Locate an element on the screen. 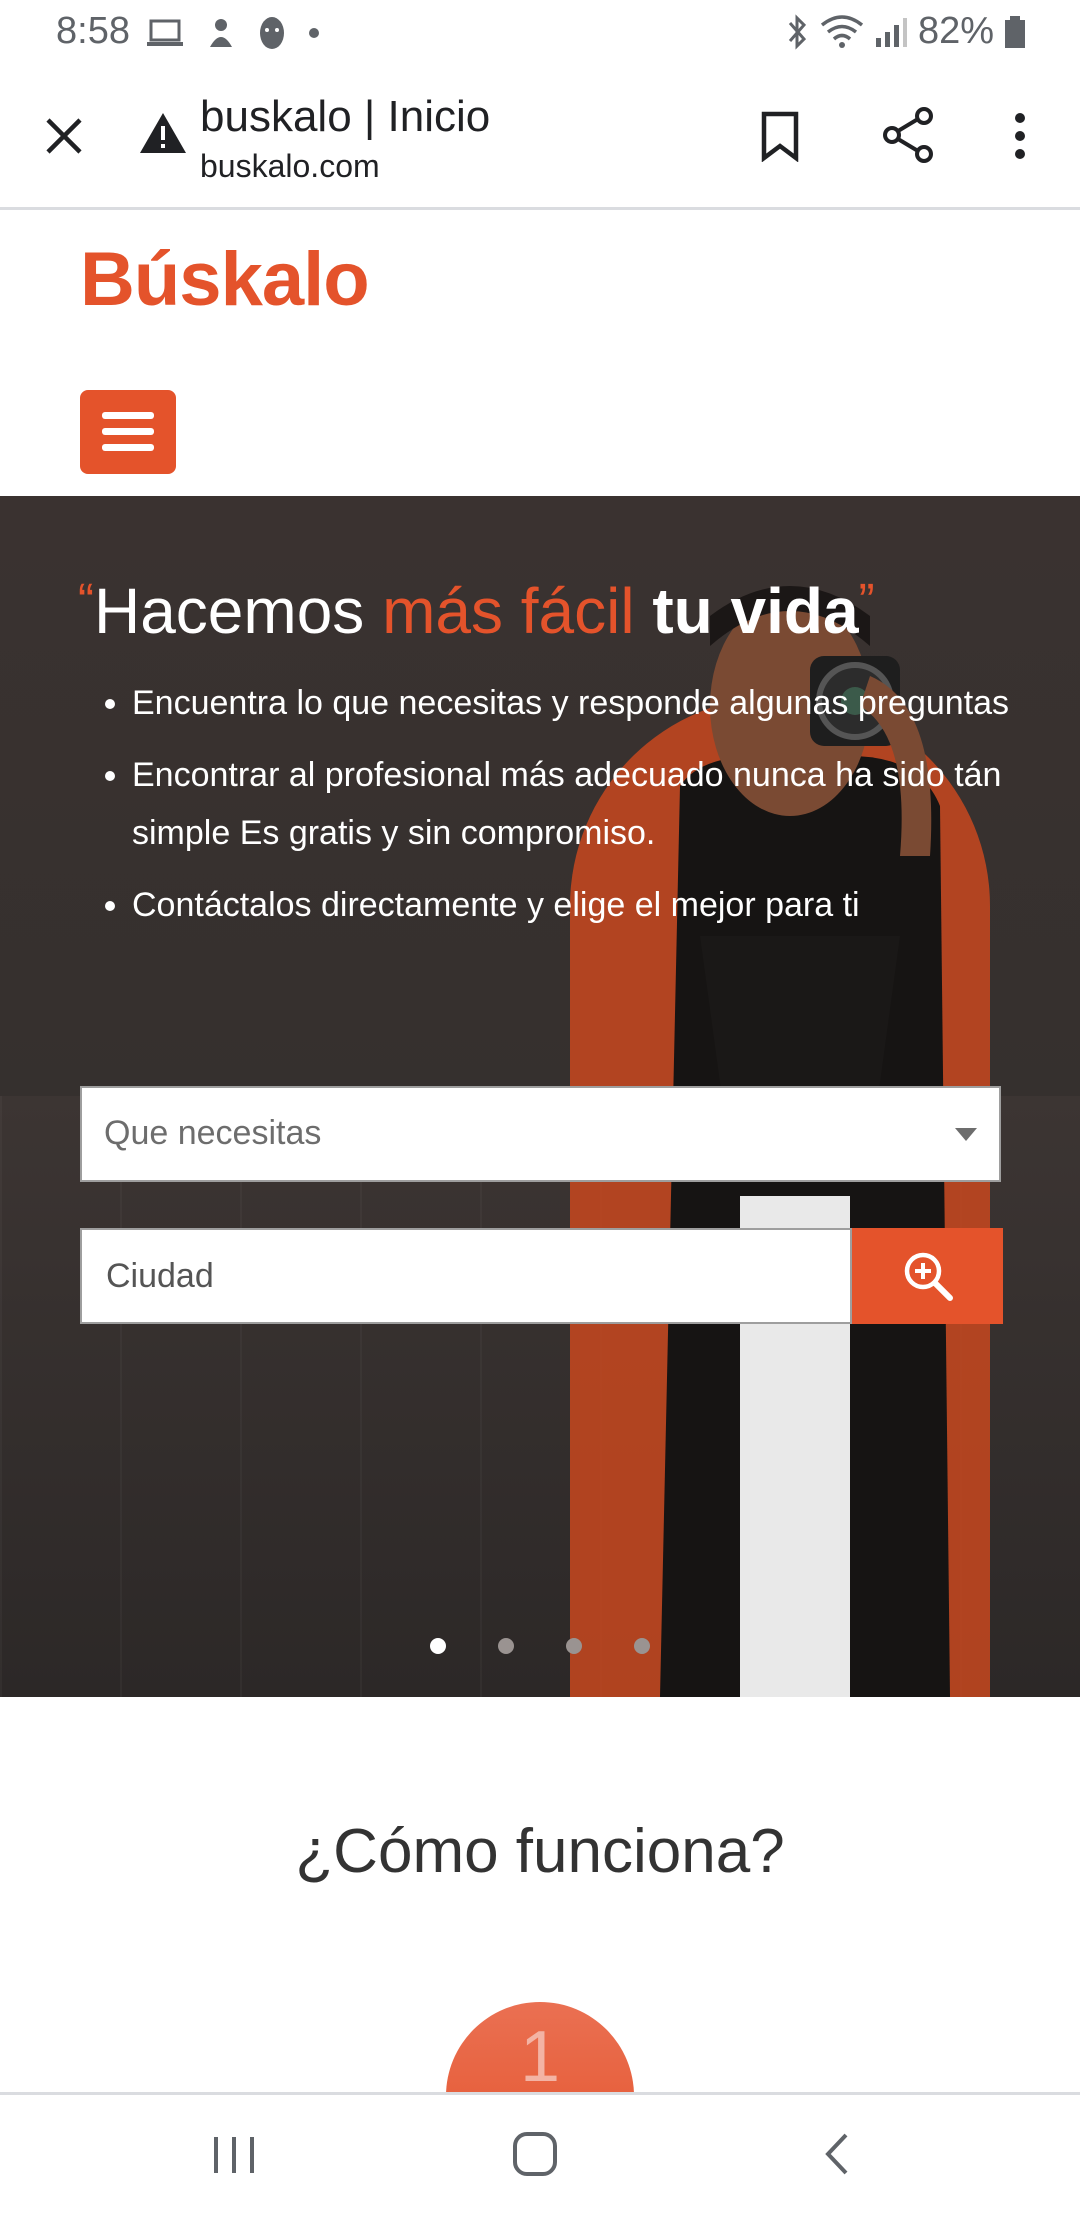 The image size is (1080, 2220). battery-icon is located at coordinates (1015, 31).